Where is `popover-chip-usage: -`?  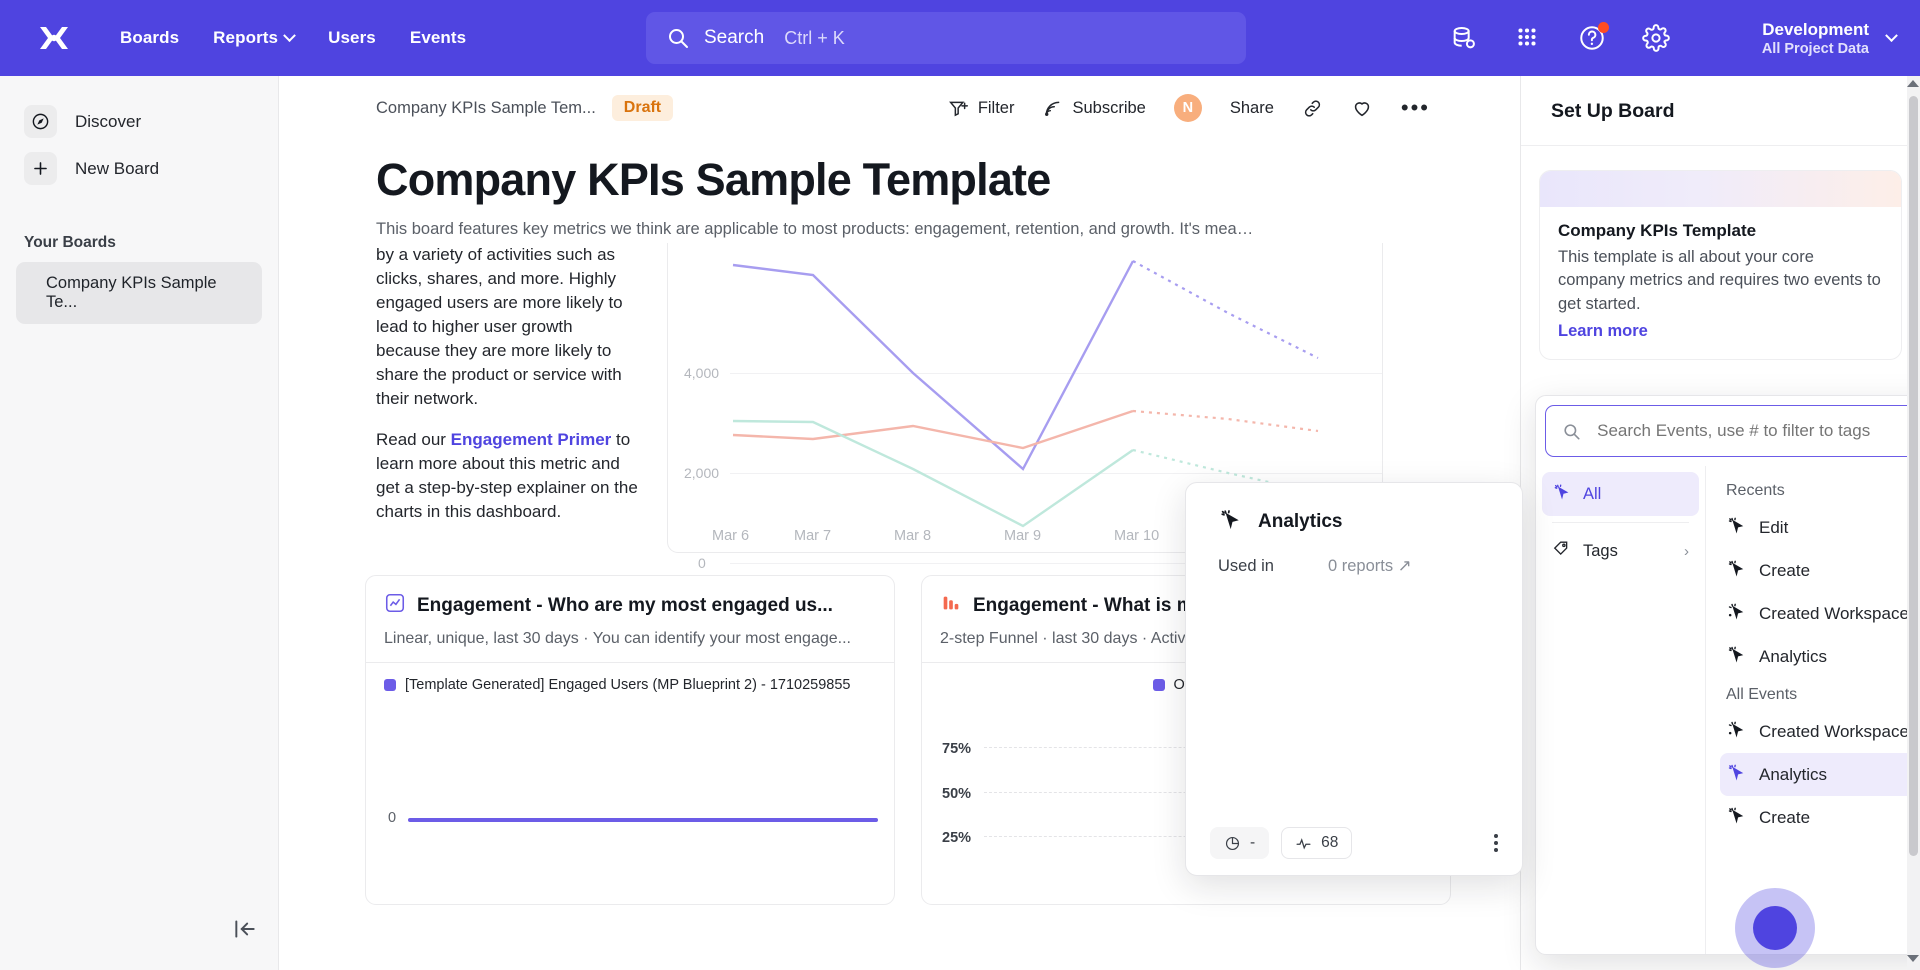 popover-chip-usage: - is located at coordinates (1240, 843).